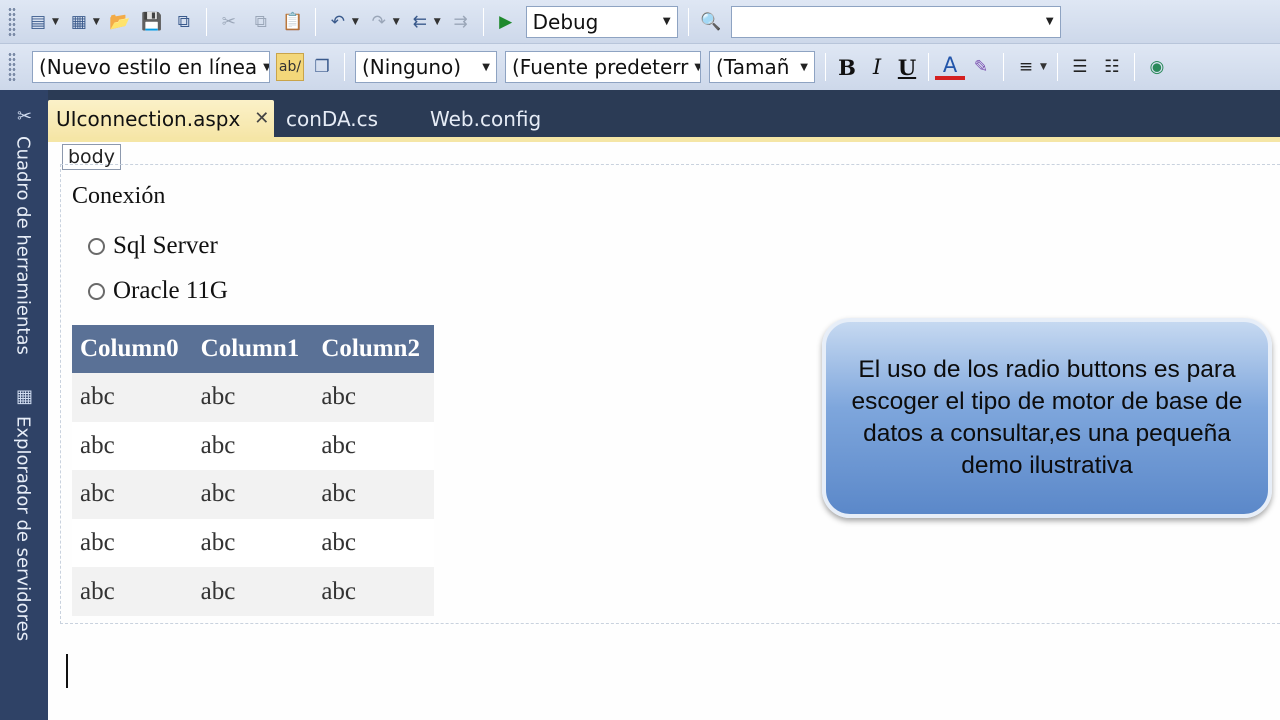 Image resolution: width=1280 pixels, height=720 pixels. I want to click on tab-conda-cs: conDA.cs, so click(343, 118).